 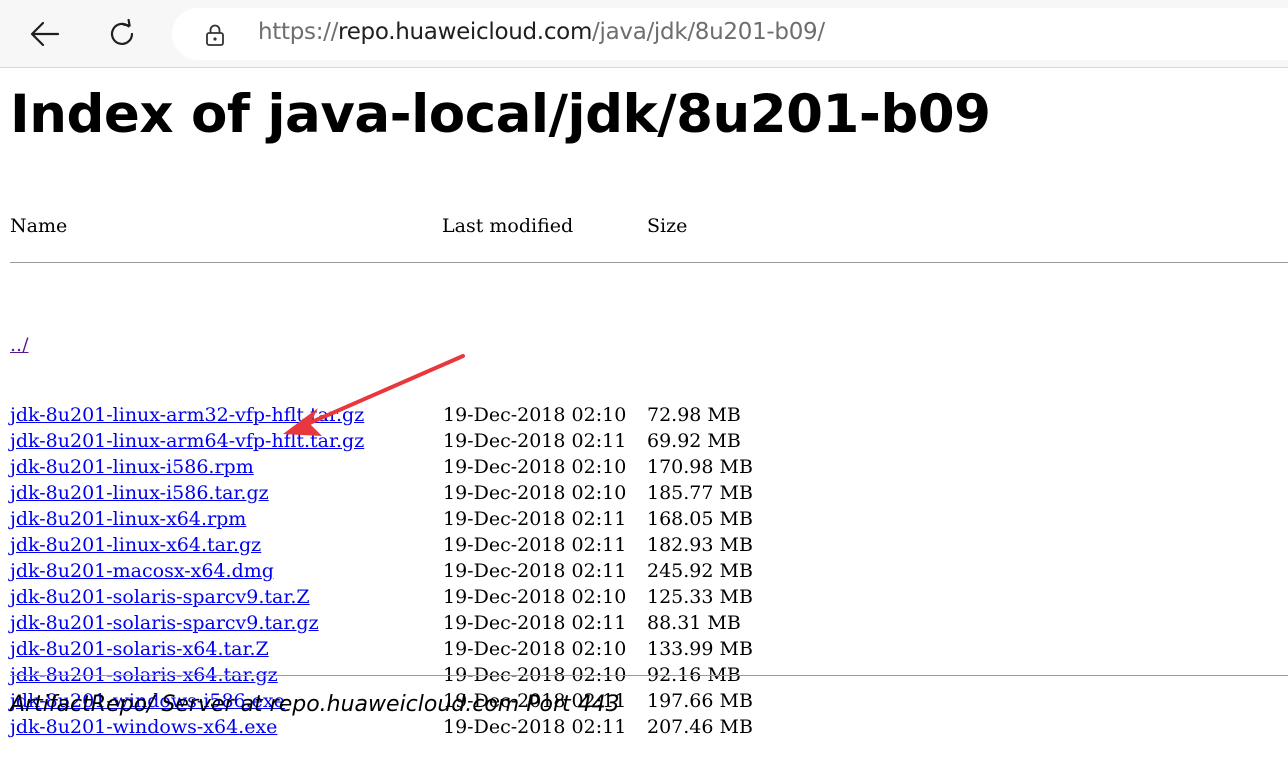 What do you see at coordinates (700, 571) in the screenshot?
I see `file-size: 245.92 MB` at bounding box center [700, 571].